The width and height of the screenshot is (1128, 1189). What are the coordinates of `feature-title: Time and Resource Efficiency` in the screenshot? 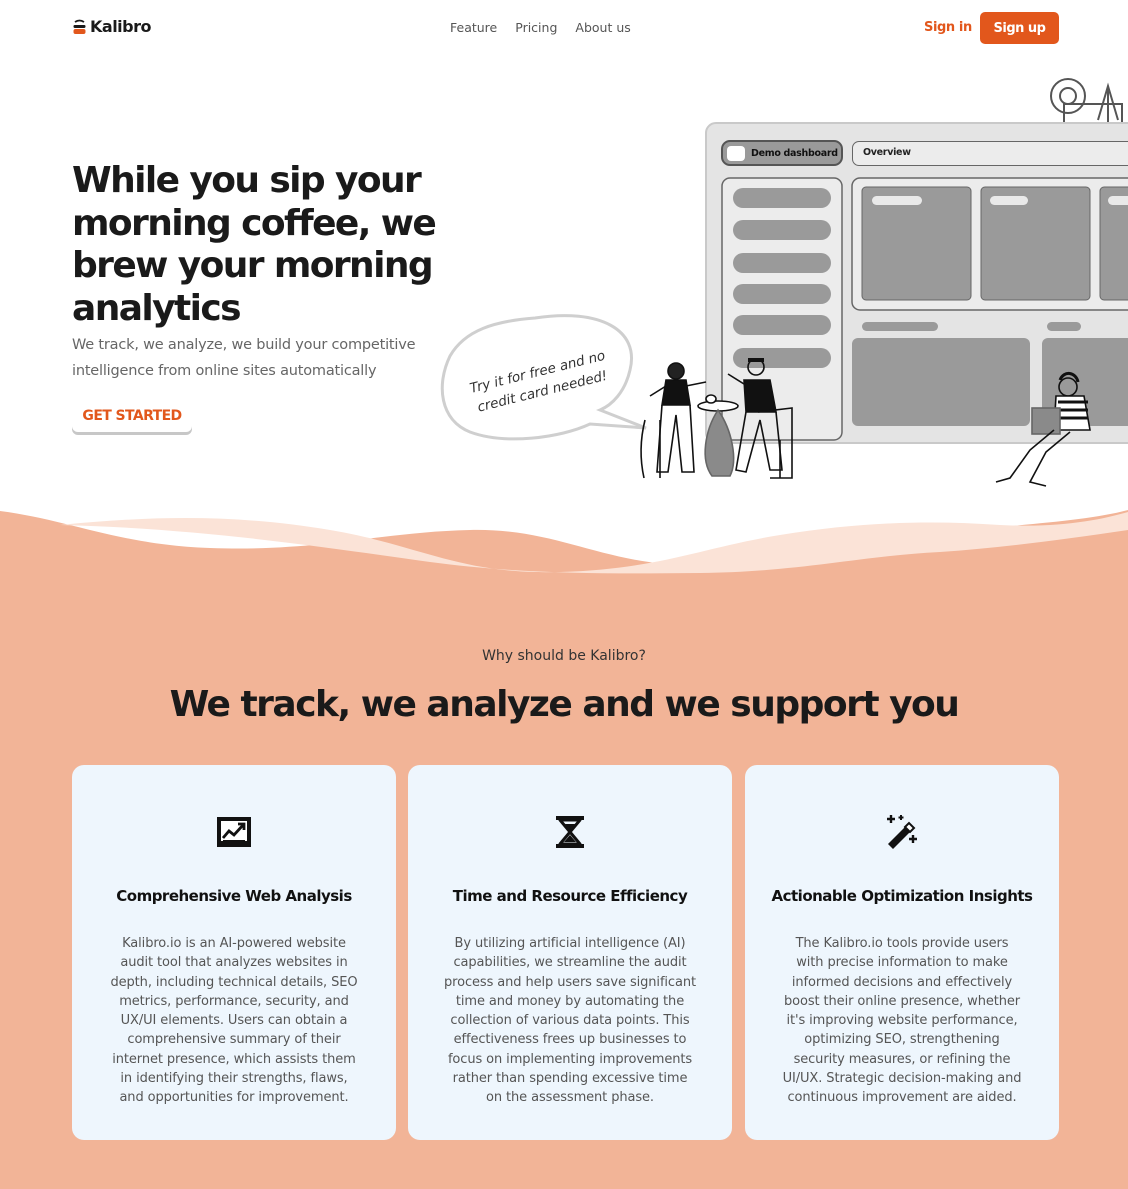 It's located at (570, 896).